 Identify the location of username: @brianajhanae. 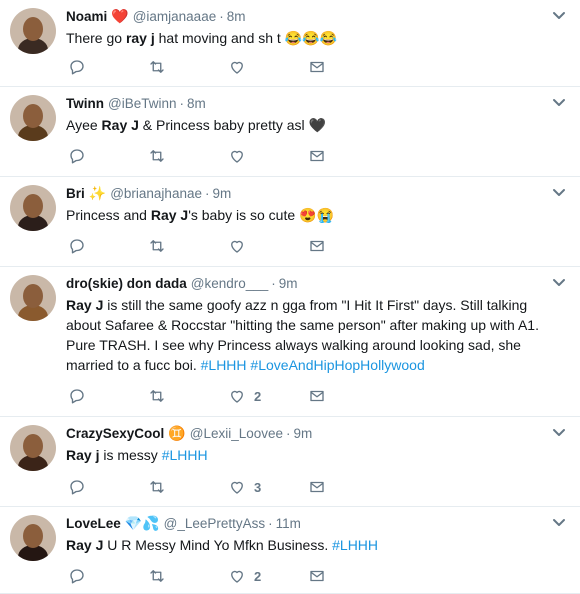
(156, 193).